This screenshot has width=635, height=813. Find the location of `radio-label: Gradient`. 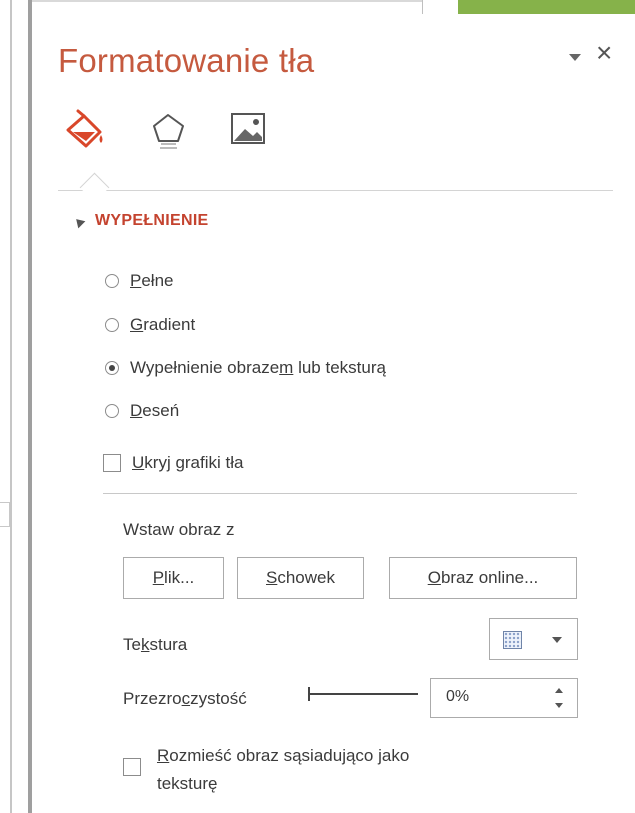

radio-label: Gradient is located at coordinates (163, 324).